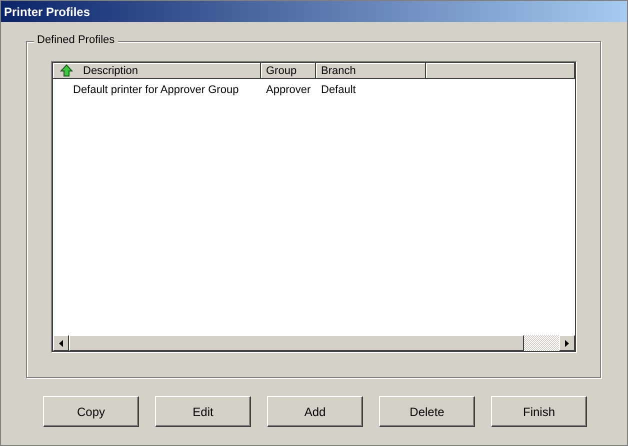  Describe the element at coordinates (288, 90) in the screenshot. I see `table-cell-text: Approver` at that location.